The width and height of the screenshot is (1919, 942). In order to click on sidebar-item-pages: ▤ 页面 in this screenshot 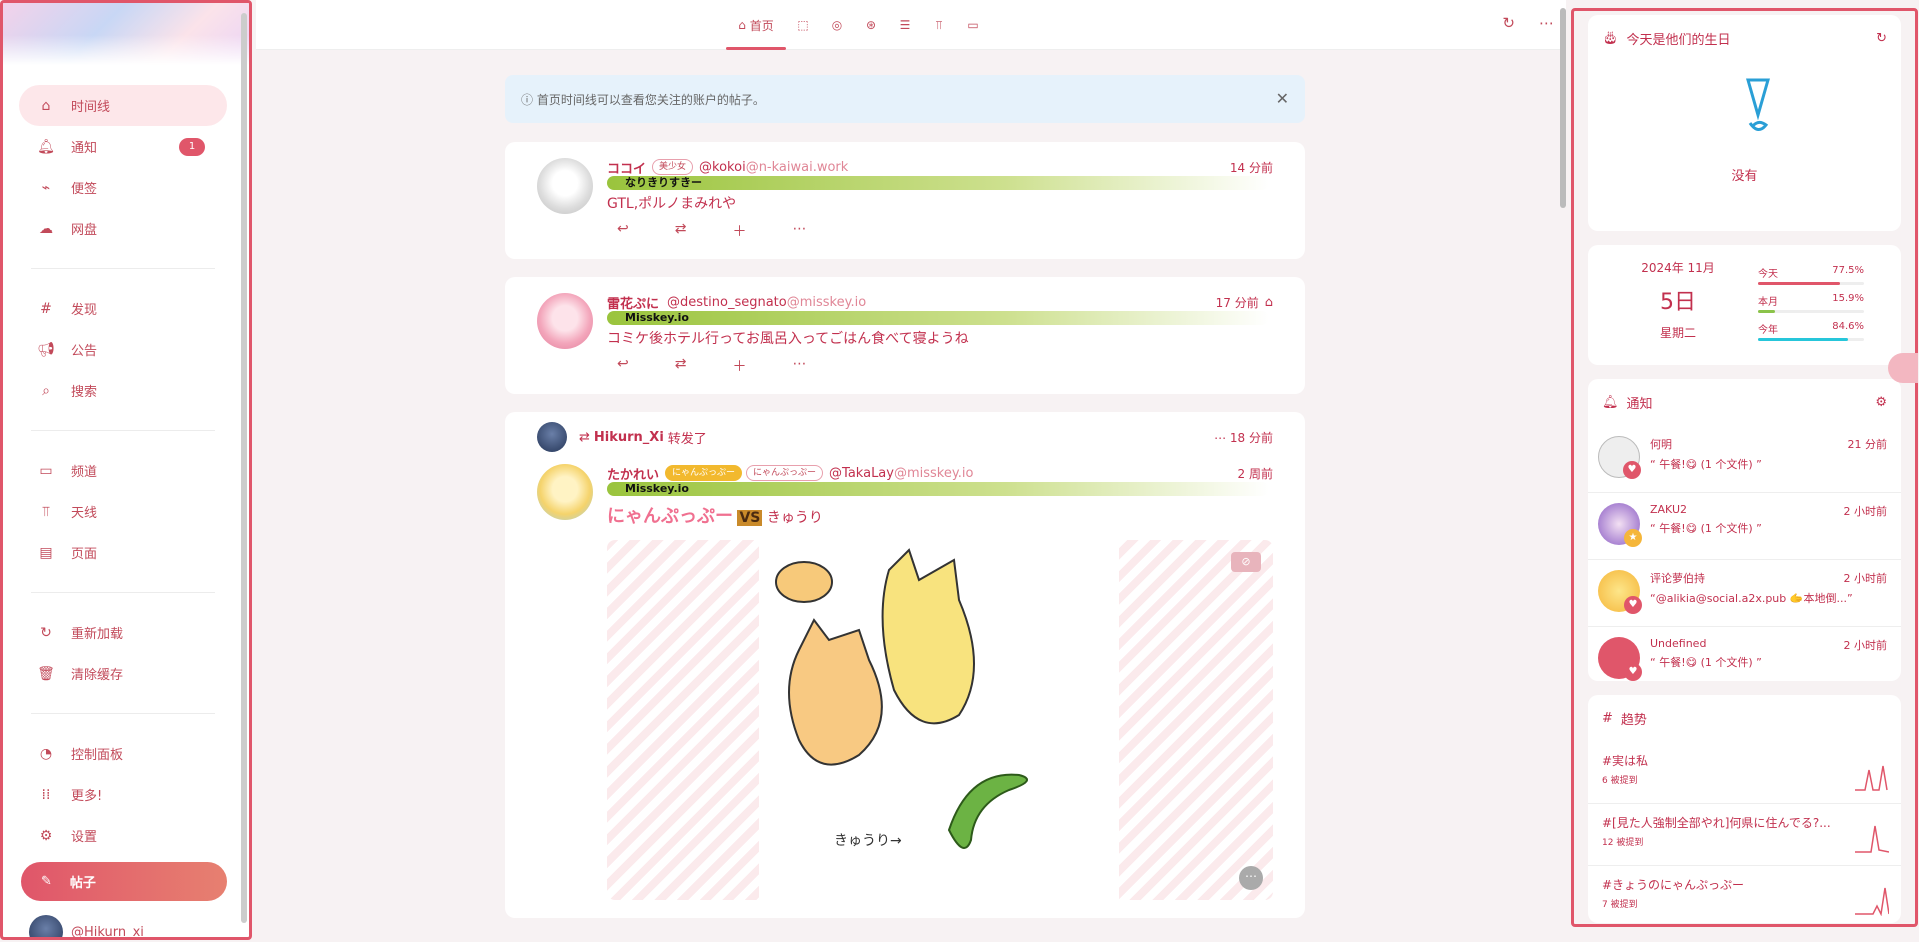, I will do `click(123, 552)`.